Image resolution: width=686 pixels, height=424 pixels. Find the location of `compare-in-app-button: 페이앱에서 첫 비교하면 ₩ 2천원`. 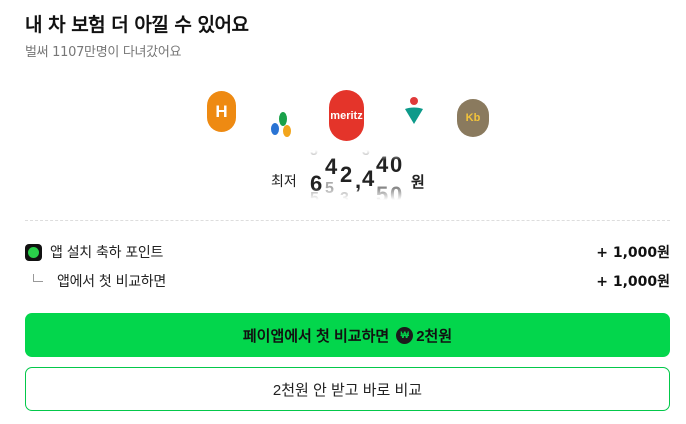

compare-in-app-button: 페이앱에서 첫 비교하면 ₩ 2천원 is located at coordinates (347, 335).